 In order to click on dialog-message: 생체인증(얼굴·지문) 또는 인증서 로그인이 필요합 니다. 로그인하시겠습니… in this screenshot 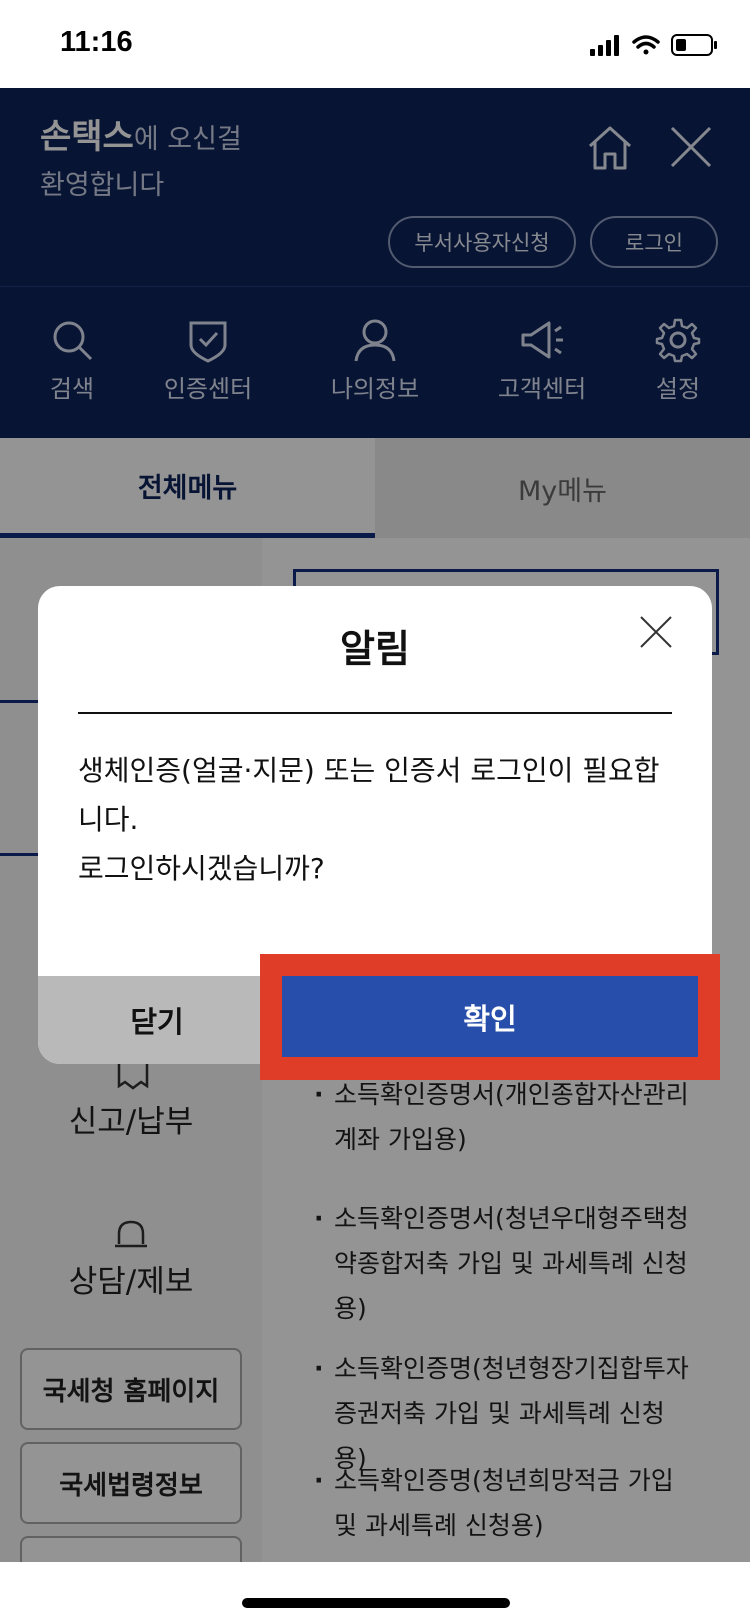, I will do `click(378, 819)`.